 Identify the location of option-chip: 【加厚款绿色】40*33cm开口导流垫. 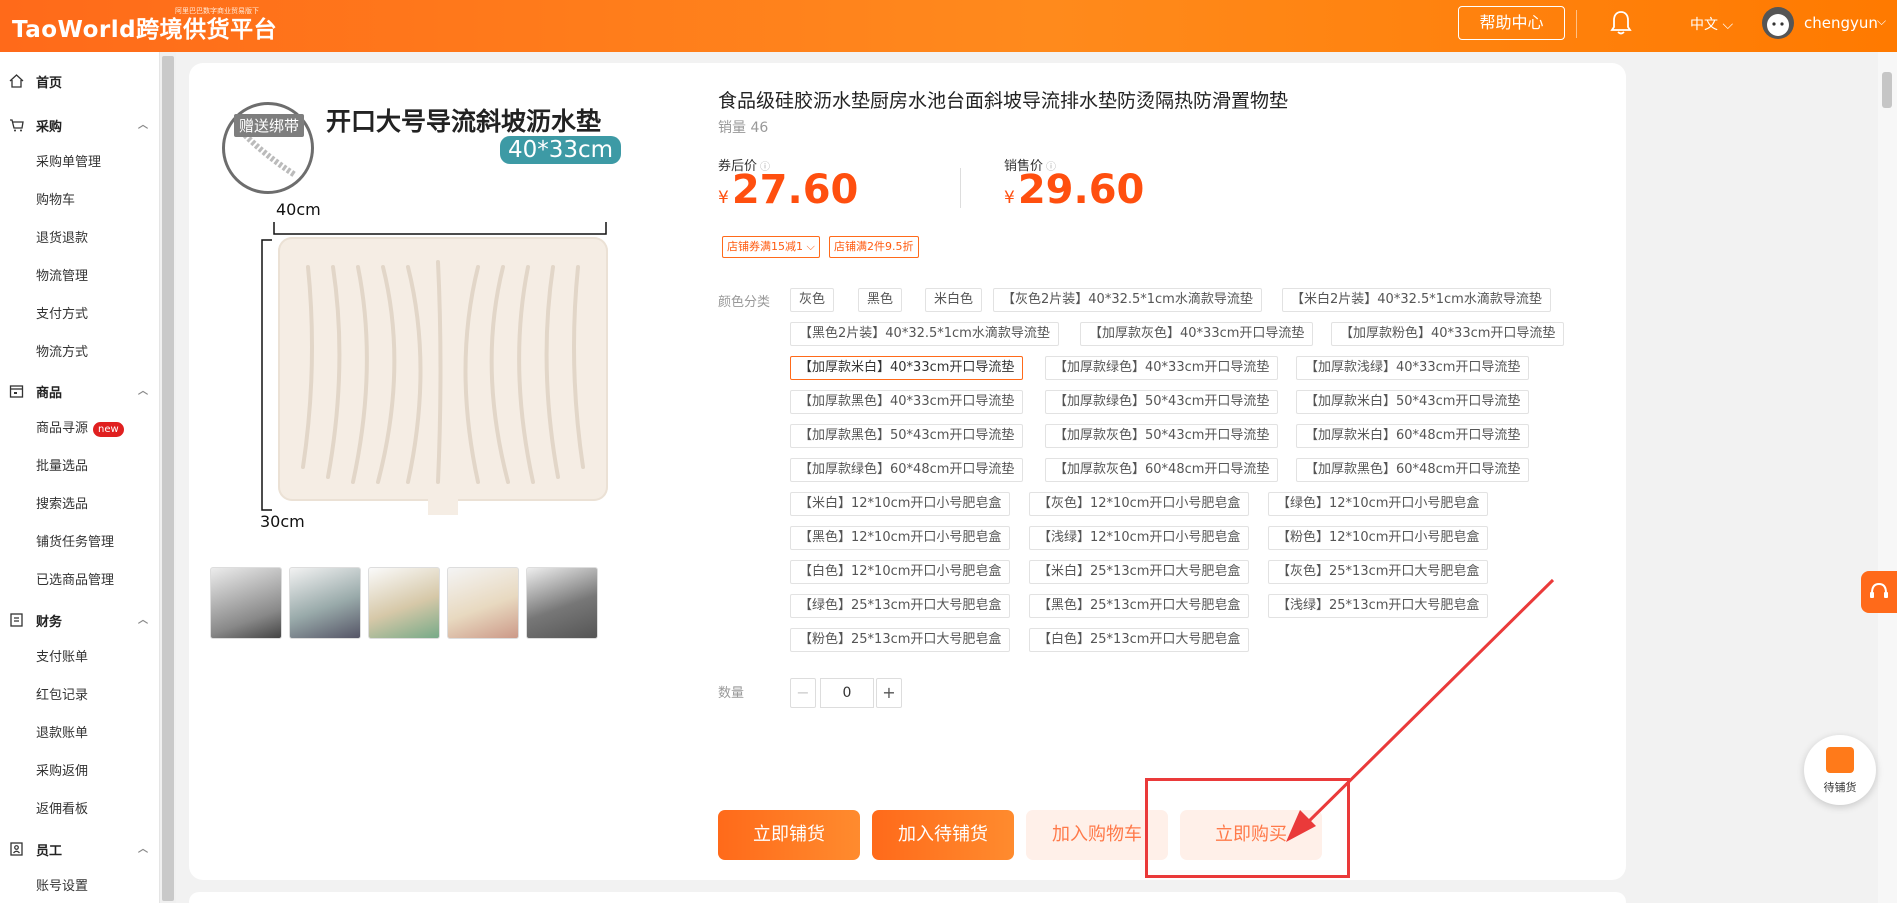
(1162, 368).